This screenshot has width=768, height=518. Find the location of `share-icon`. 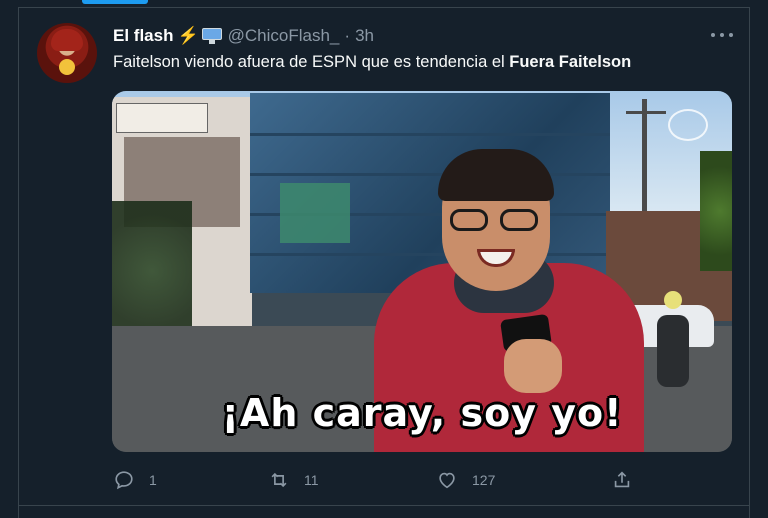

share-icon is located at coordinates (622, 479).